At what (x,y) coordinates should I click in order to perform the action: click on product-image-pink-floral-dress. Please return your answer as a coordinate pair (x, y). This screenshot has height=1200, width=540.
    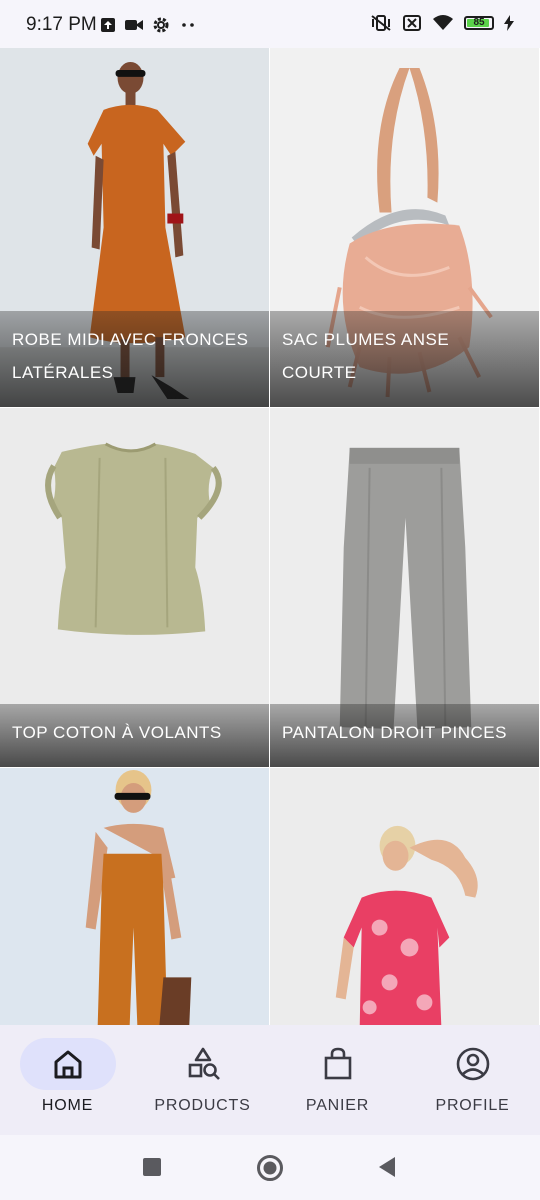
    Looking at the image, I should click on (404, 896).